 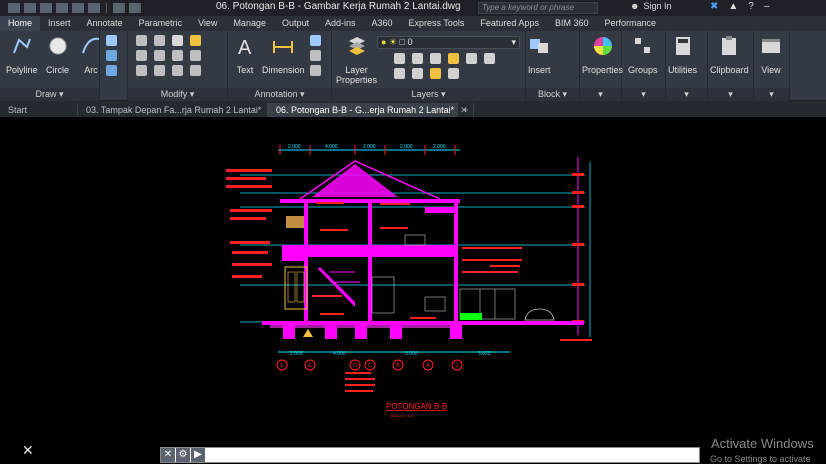 What do you see at coordinates (141, 70) in the screenshot?
I see `stretch-icon` at bounding box center [141, 70].